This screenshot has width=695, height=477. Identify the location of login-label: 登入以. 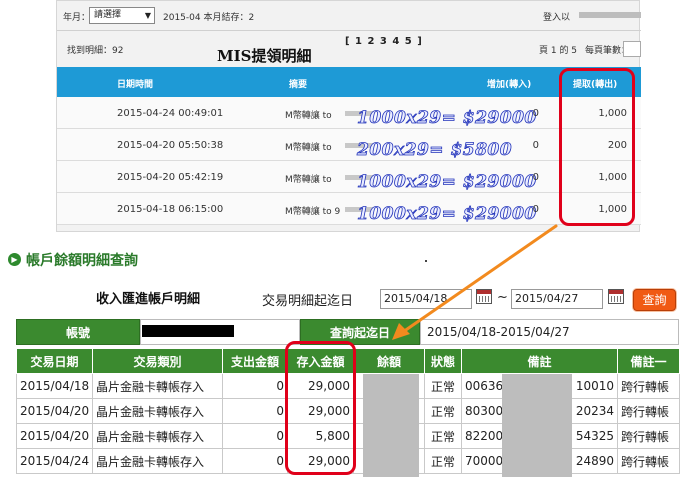
(557, 18).